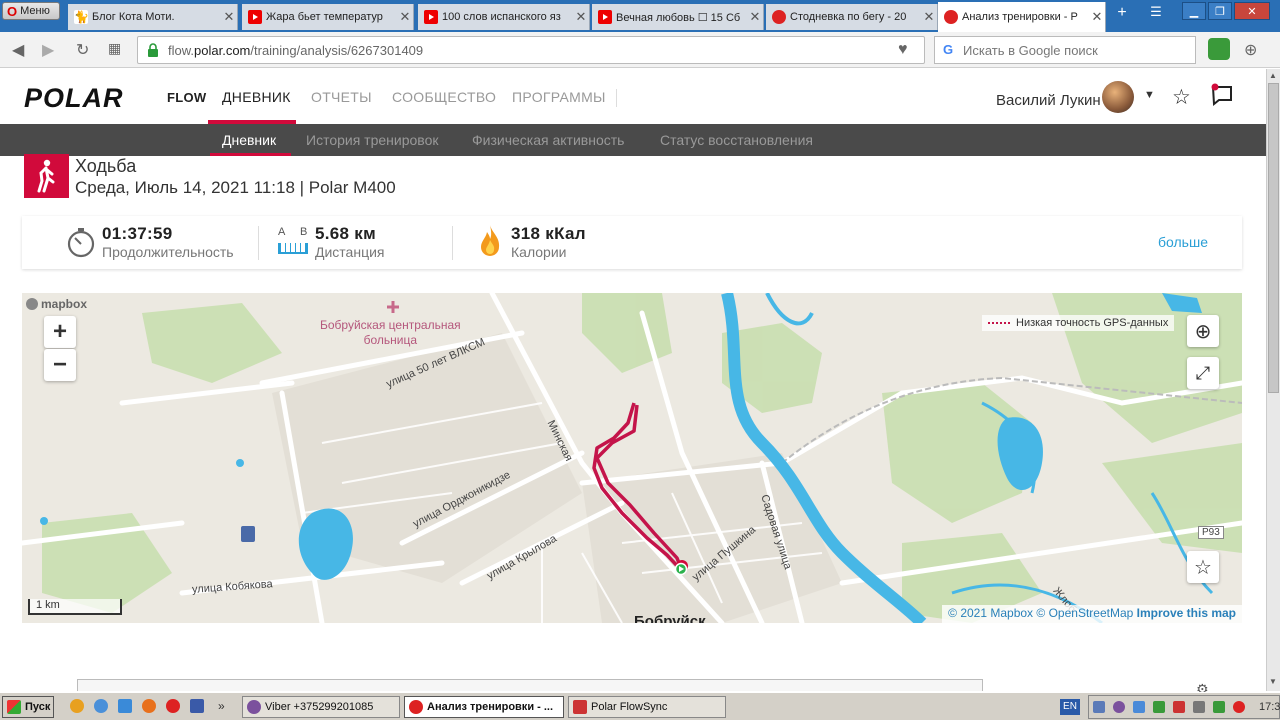  What do you see at coordinates (74, 98) in the screenshot?
I see `polar-logo: POLAR` at bounding box center [74, 98].